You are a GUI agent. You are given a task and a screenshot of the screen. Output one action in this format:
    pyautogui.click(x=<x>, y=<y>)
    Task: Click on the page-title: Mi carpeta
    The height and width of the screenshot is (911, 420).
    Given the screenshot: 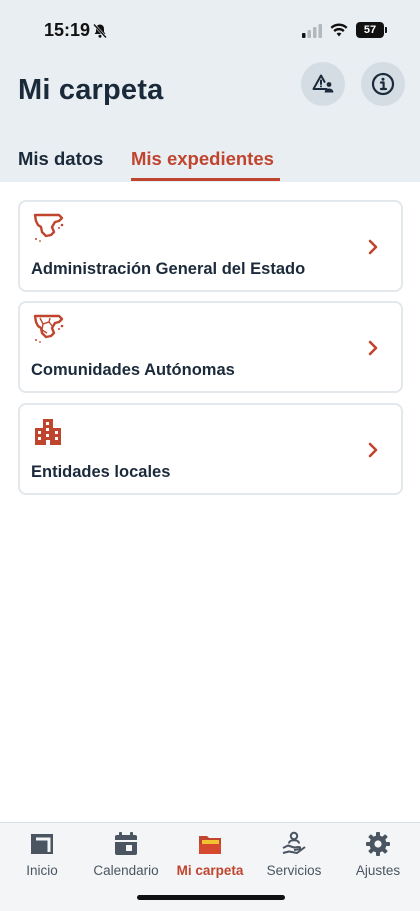 What is the action you would take?
    pyautogui.click(x=91, y=90)
    